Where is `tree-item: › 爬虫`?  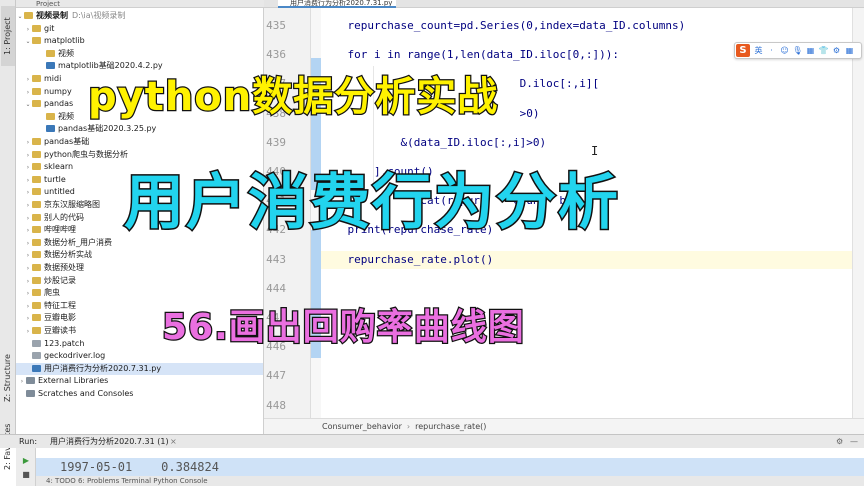 tree-item: › 爬虫 is located at coordinates (139, 293).